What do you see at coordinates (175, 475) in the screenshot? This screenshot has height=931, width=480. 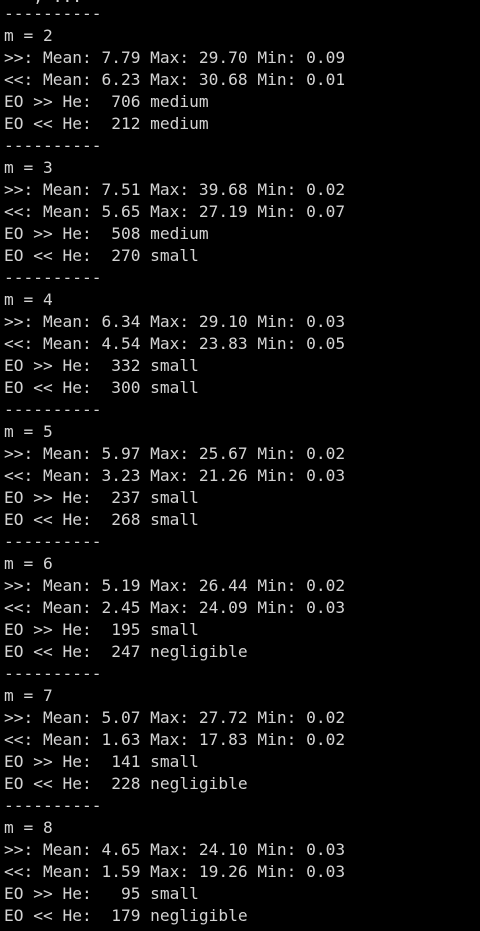 I see `stats-line: <<: Mean: 3.23 Max: 21.26 Min: 0.03` at bounding box center [175, 475].